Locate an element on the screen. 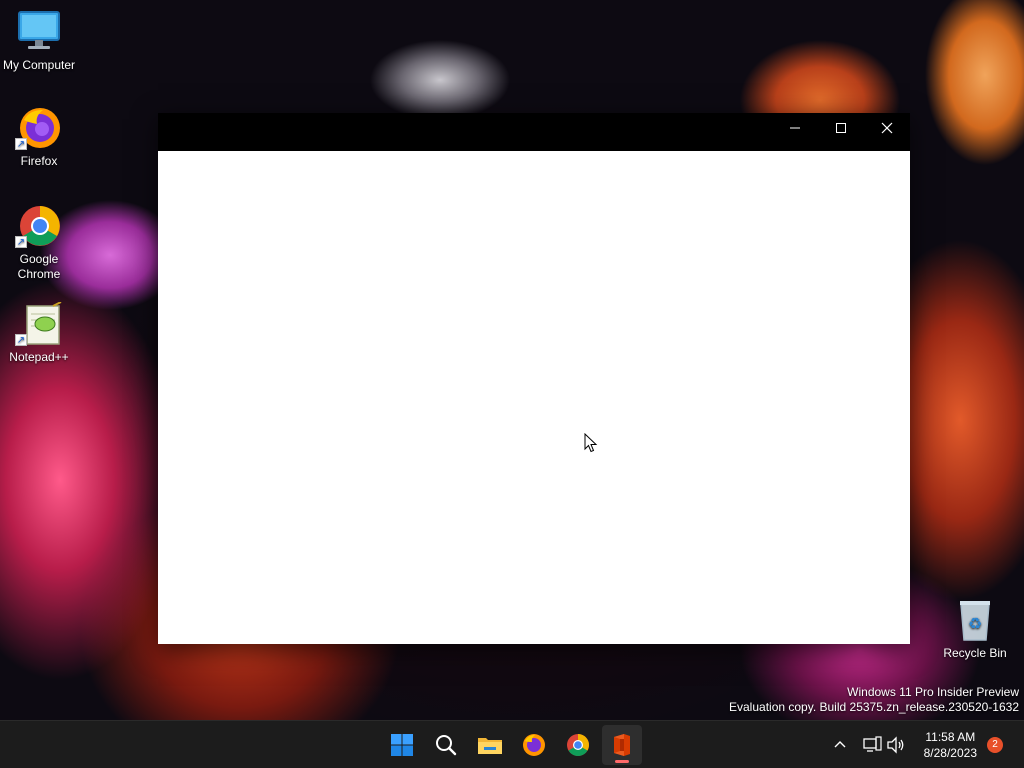 The height and width of the screenshot is (768, 1024). network-icon is located at coordinates (872, 744).